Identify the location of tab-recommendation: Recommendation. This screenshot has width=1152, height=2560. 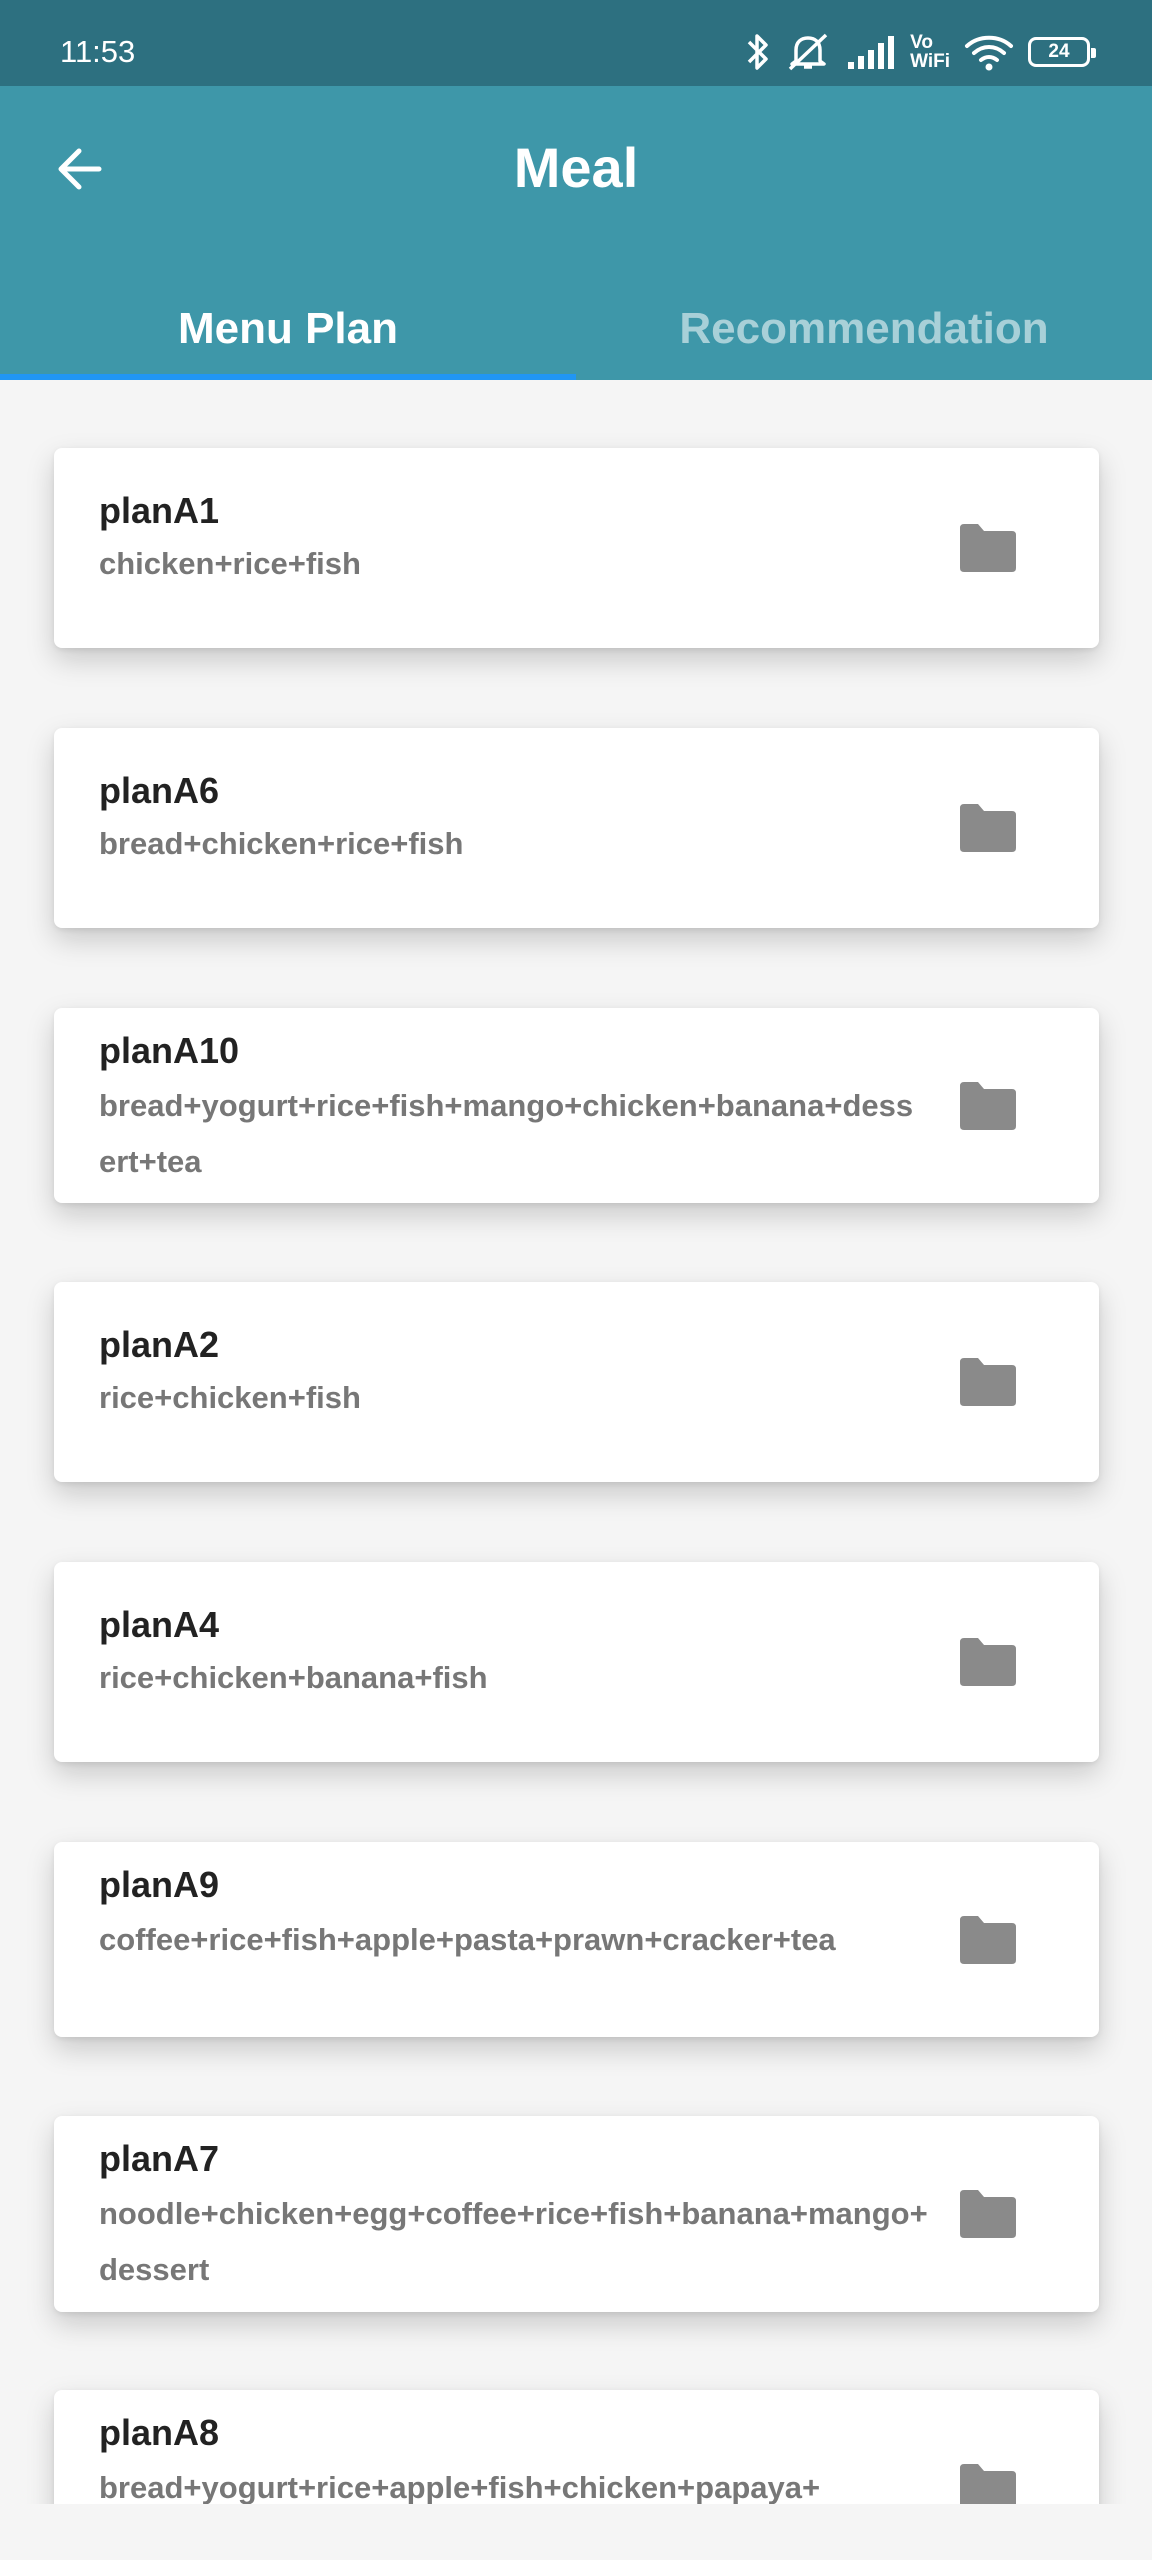
(864, 333).